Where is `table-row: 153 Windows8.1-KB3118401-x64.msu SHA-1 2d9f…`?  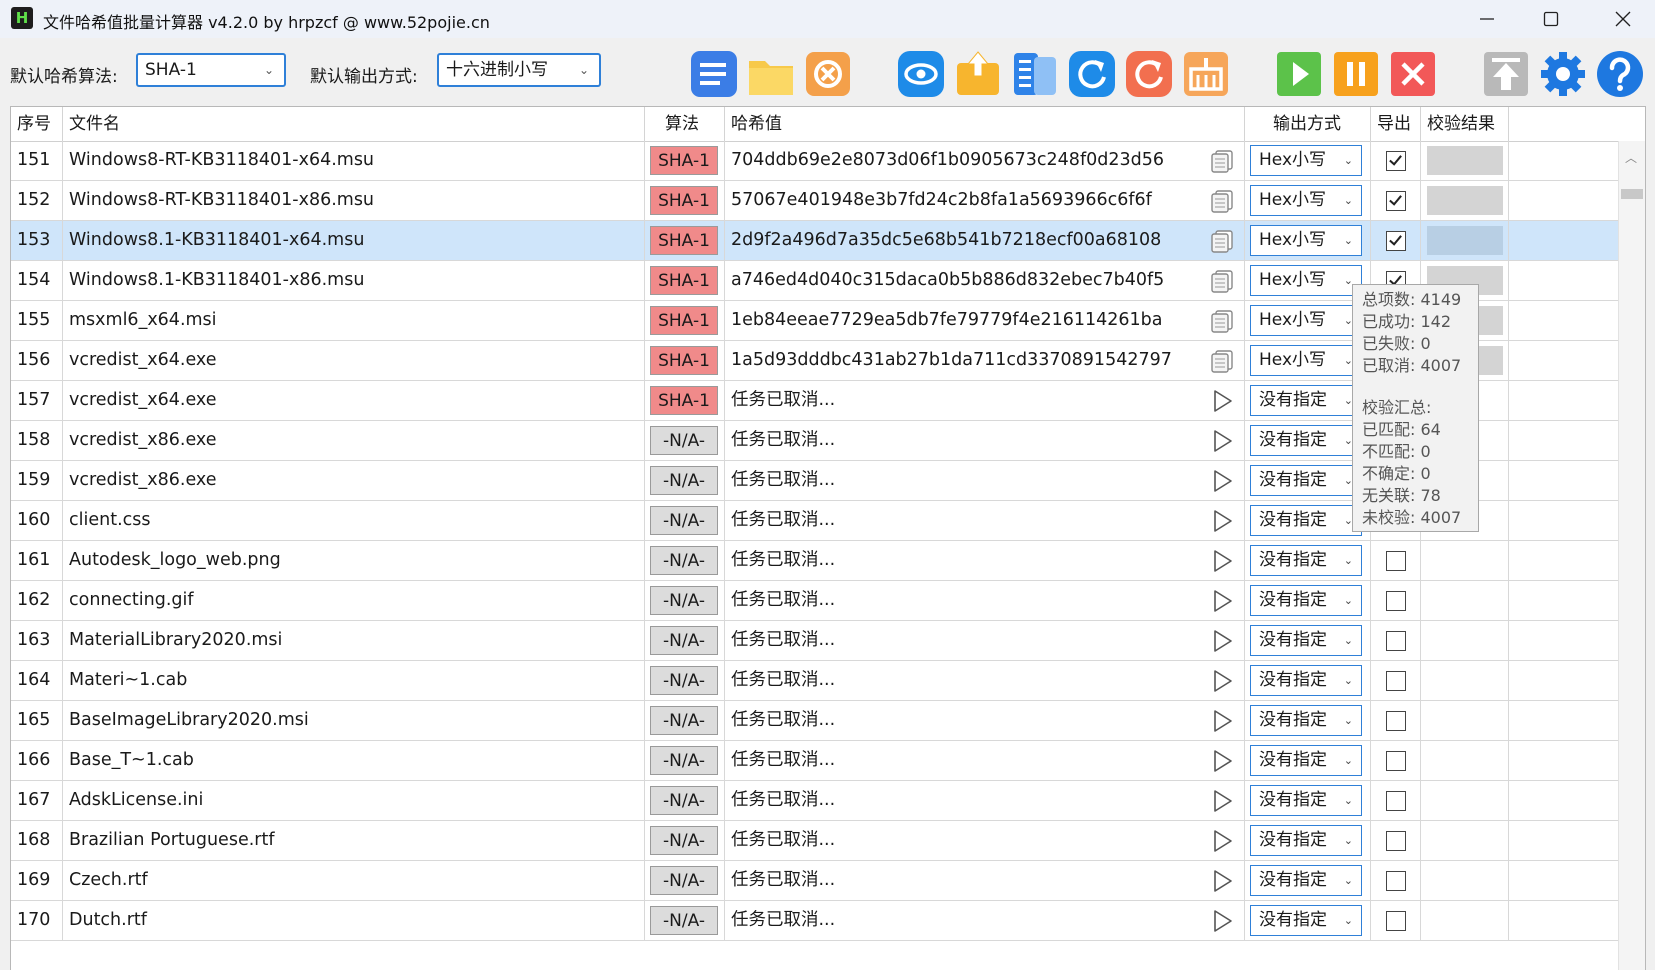
table-row: 153 Windows8.1-KB3118401-x64.msu SHA-1 2d9f… is located at coordinates (815, 241).